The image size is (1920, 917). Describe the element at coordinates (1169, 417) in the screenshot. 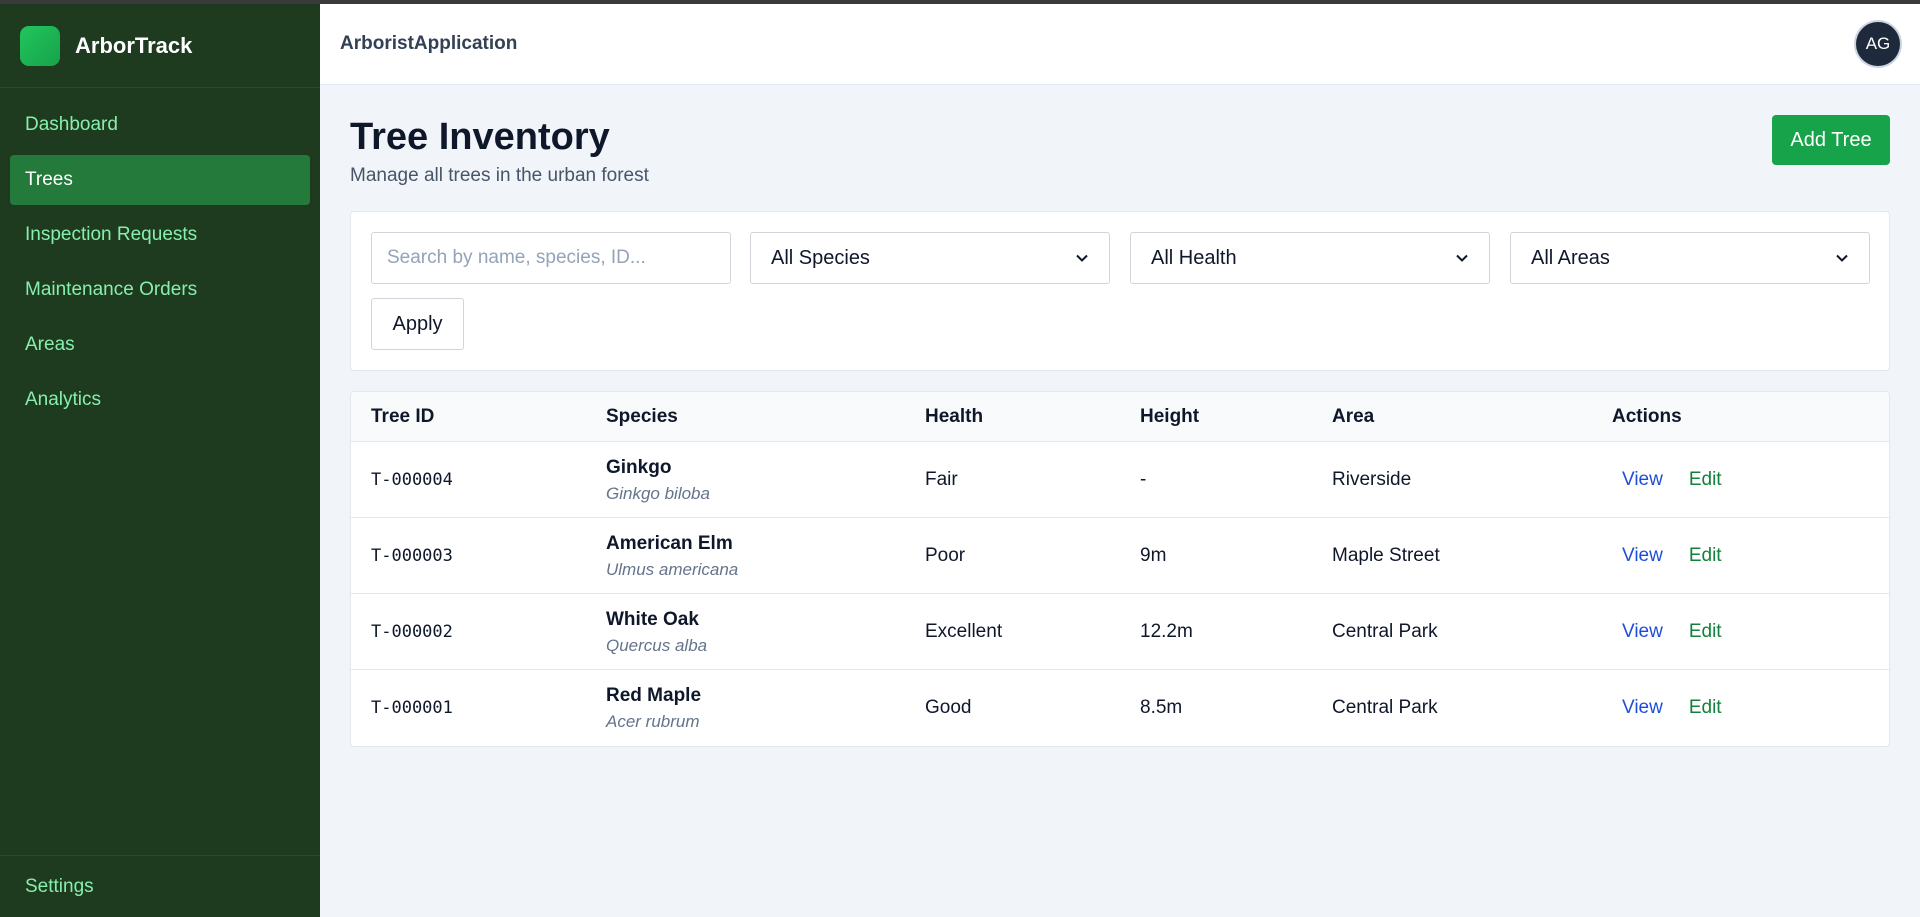

I see `column-header-height: Height` at that location.